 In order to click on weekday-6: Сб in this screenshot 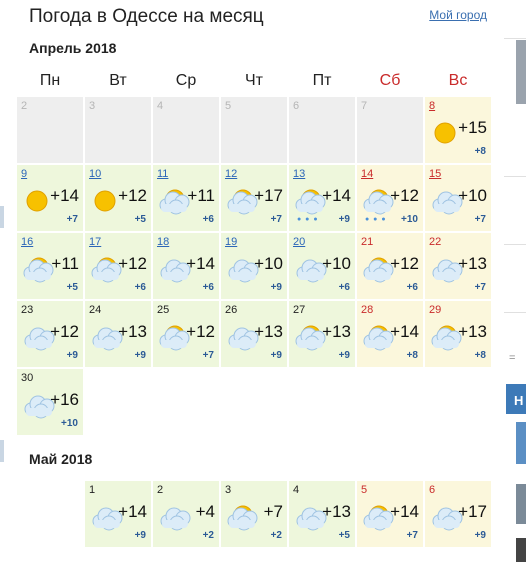, I will do `click(390, 80)`.